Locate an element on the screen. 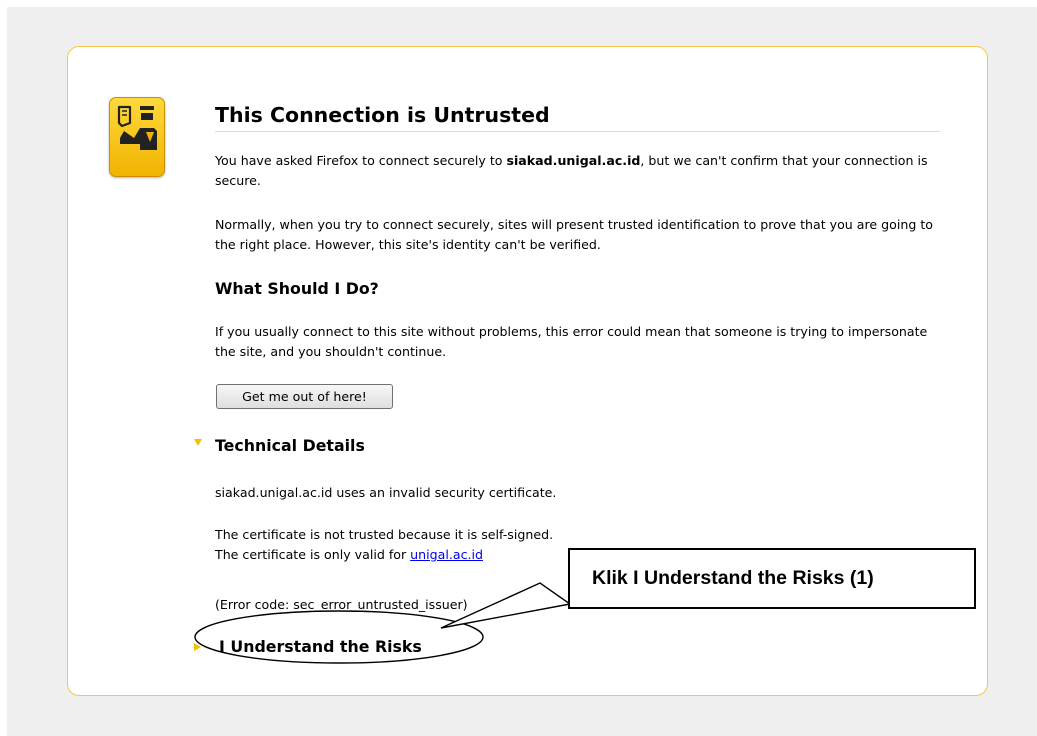 The height and width of the screenshot is (736, 1037). callout-pointer is located at coordinates (506, 605).